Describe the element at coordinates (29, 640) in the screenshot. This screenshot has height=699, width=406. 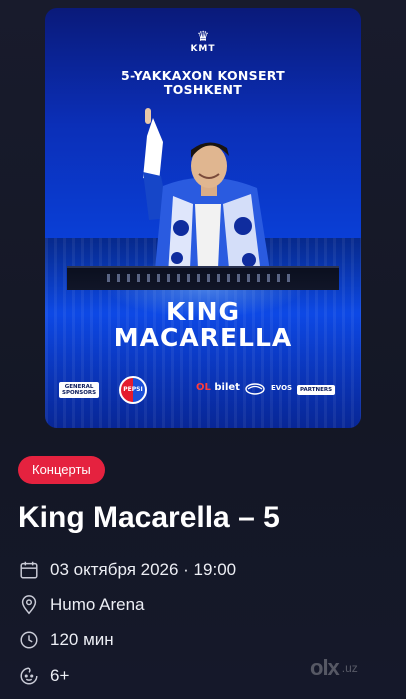
I see `clock-icon` at that location.